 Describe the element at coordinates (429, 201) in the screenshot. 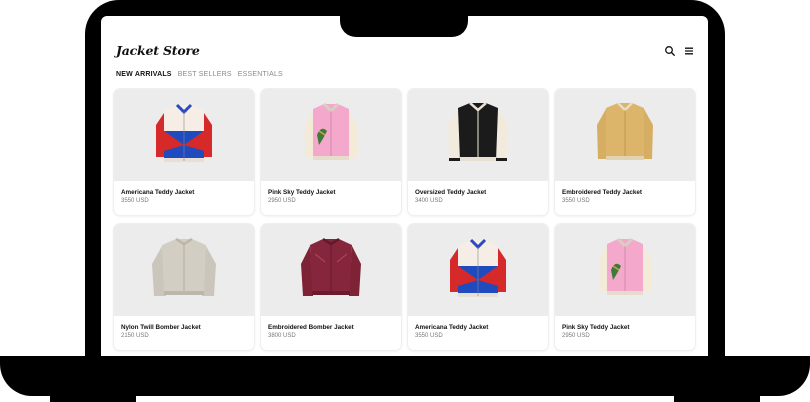

I see `product-price: 3400 USD` at that location.